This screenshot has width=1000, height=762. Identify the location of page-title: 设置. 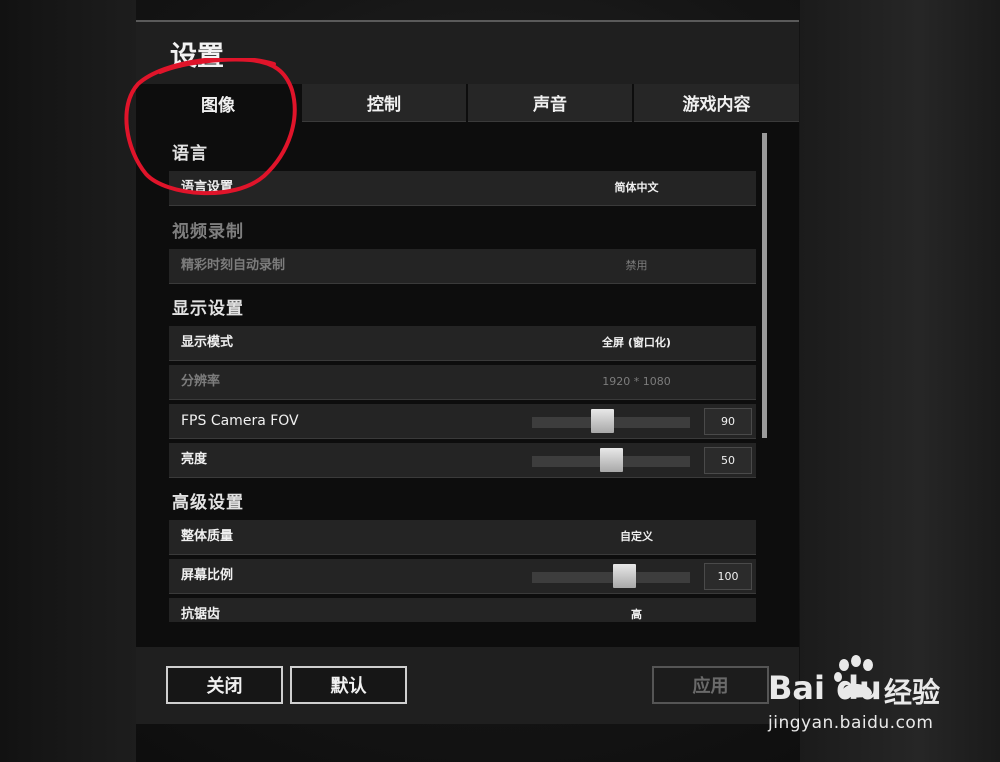
(197, 56).